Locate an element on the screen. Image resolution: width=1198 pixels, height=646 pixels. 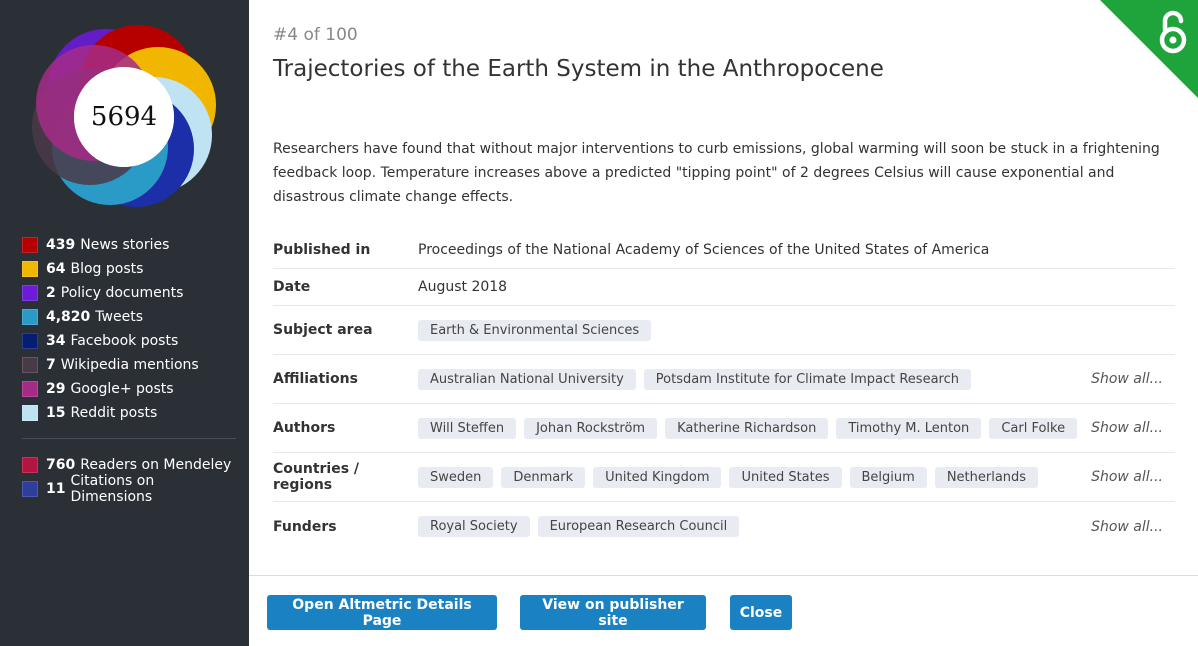
stat-label: News stories is located at coordinates (125, 245).